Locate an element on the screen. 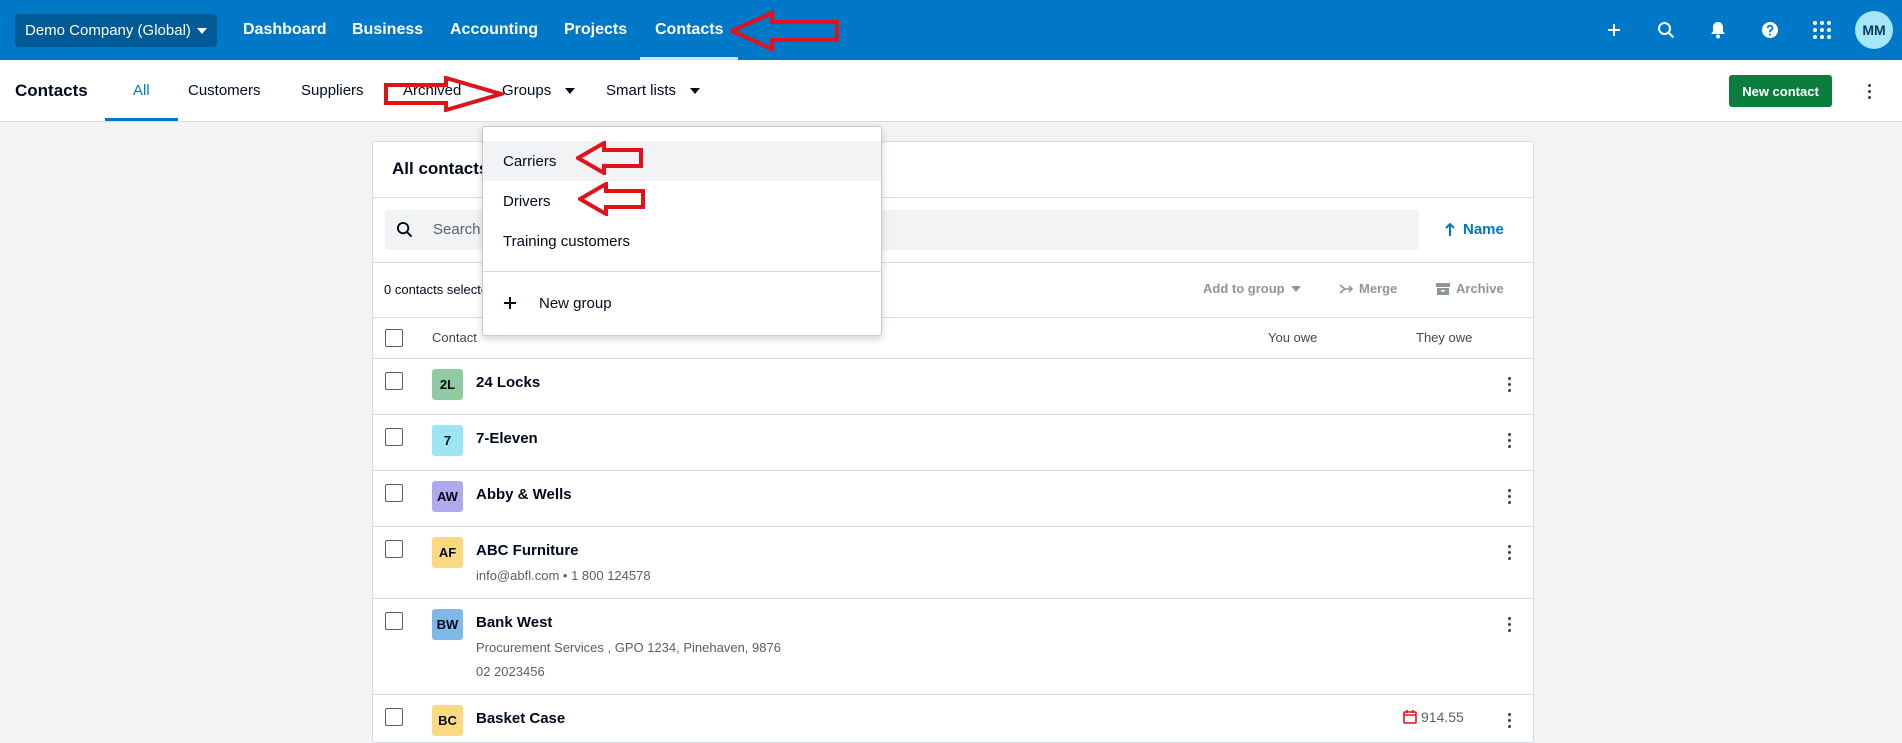 Image resolution: width=1902 pixels, height=743 pixels. column-they-owe: They owe is located at coordinates (1444, 337).